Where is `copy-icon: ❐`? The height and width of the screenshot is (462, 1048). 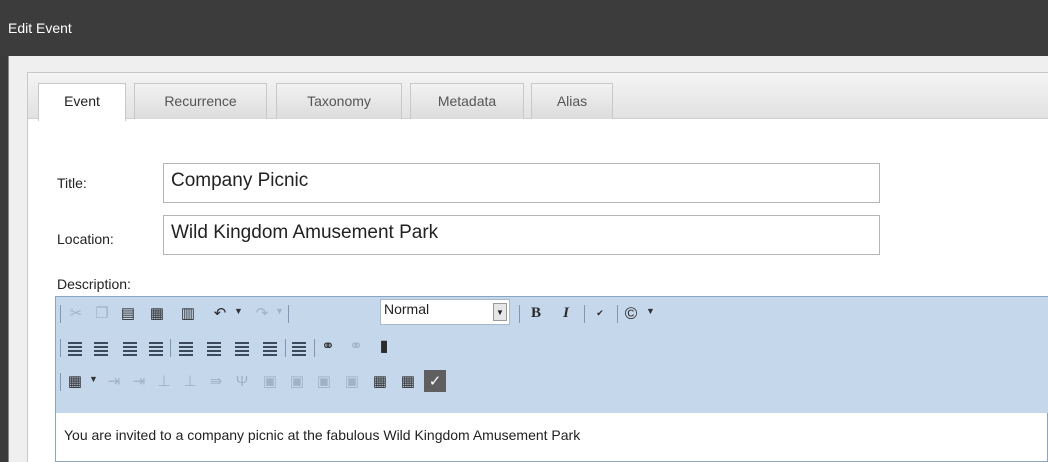 copy-icon: ❐ is located at coordinates (102, 313).